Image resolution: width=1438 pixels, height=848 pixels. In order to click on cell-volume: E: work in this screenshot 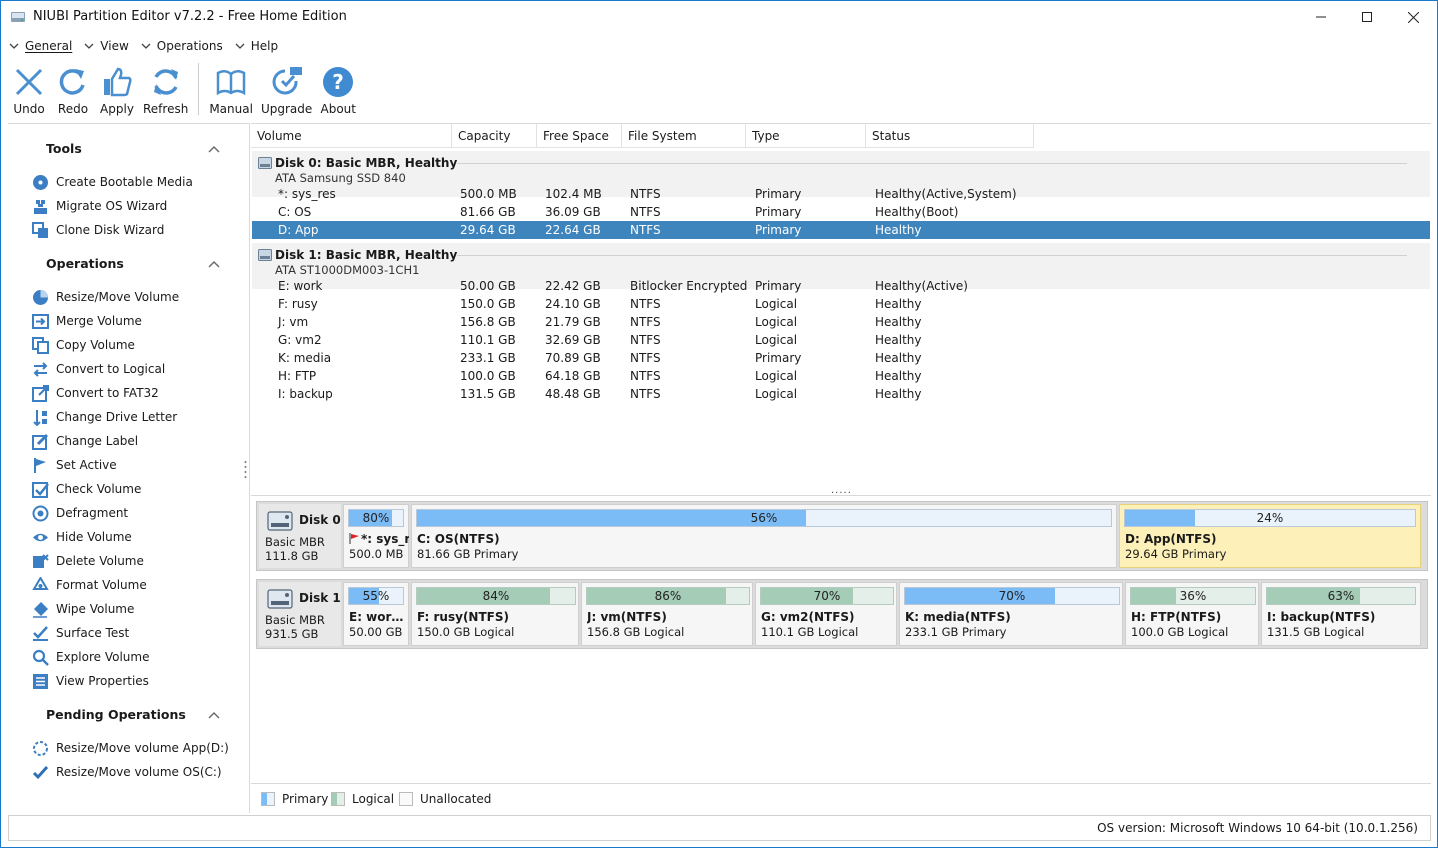, I will do `click(300, 286)`.